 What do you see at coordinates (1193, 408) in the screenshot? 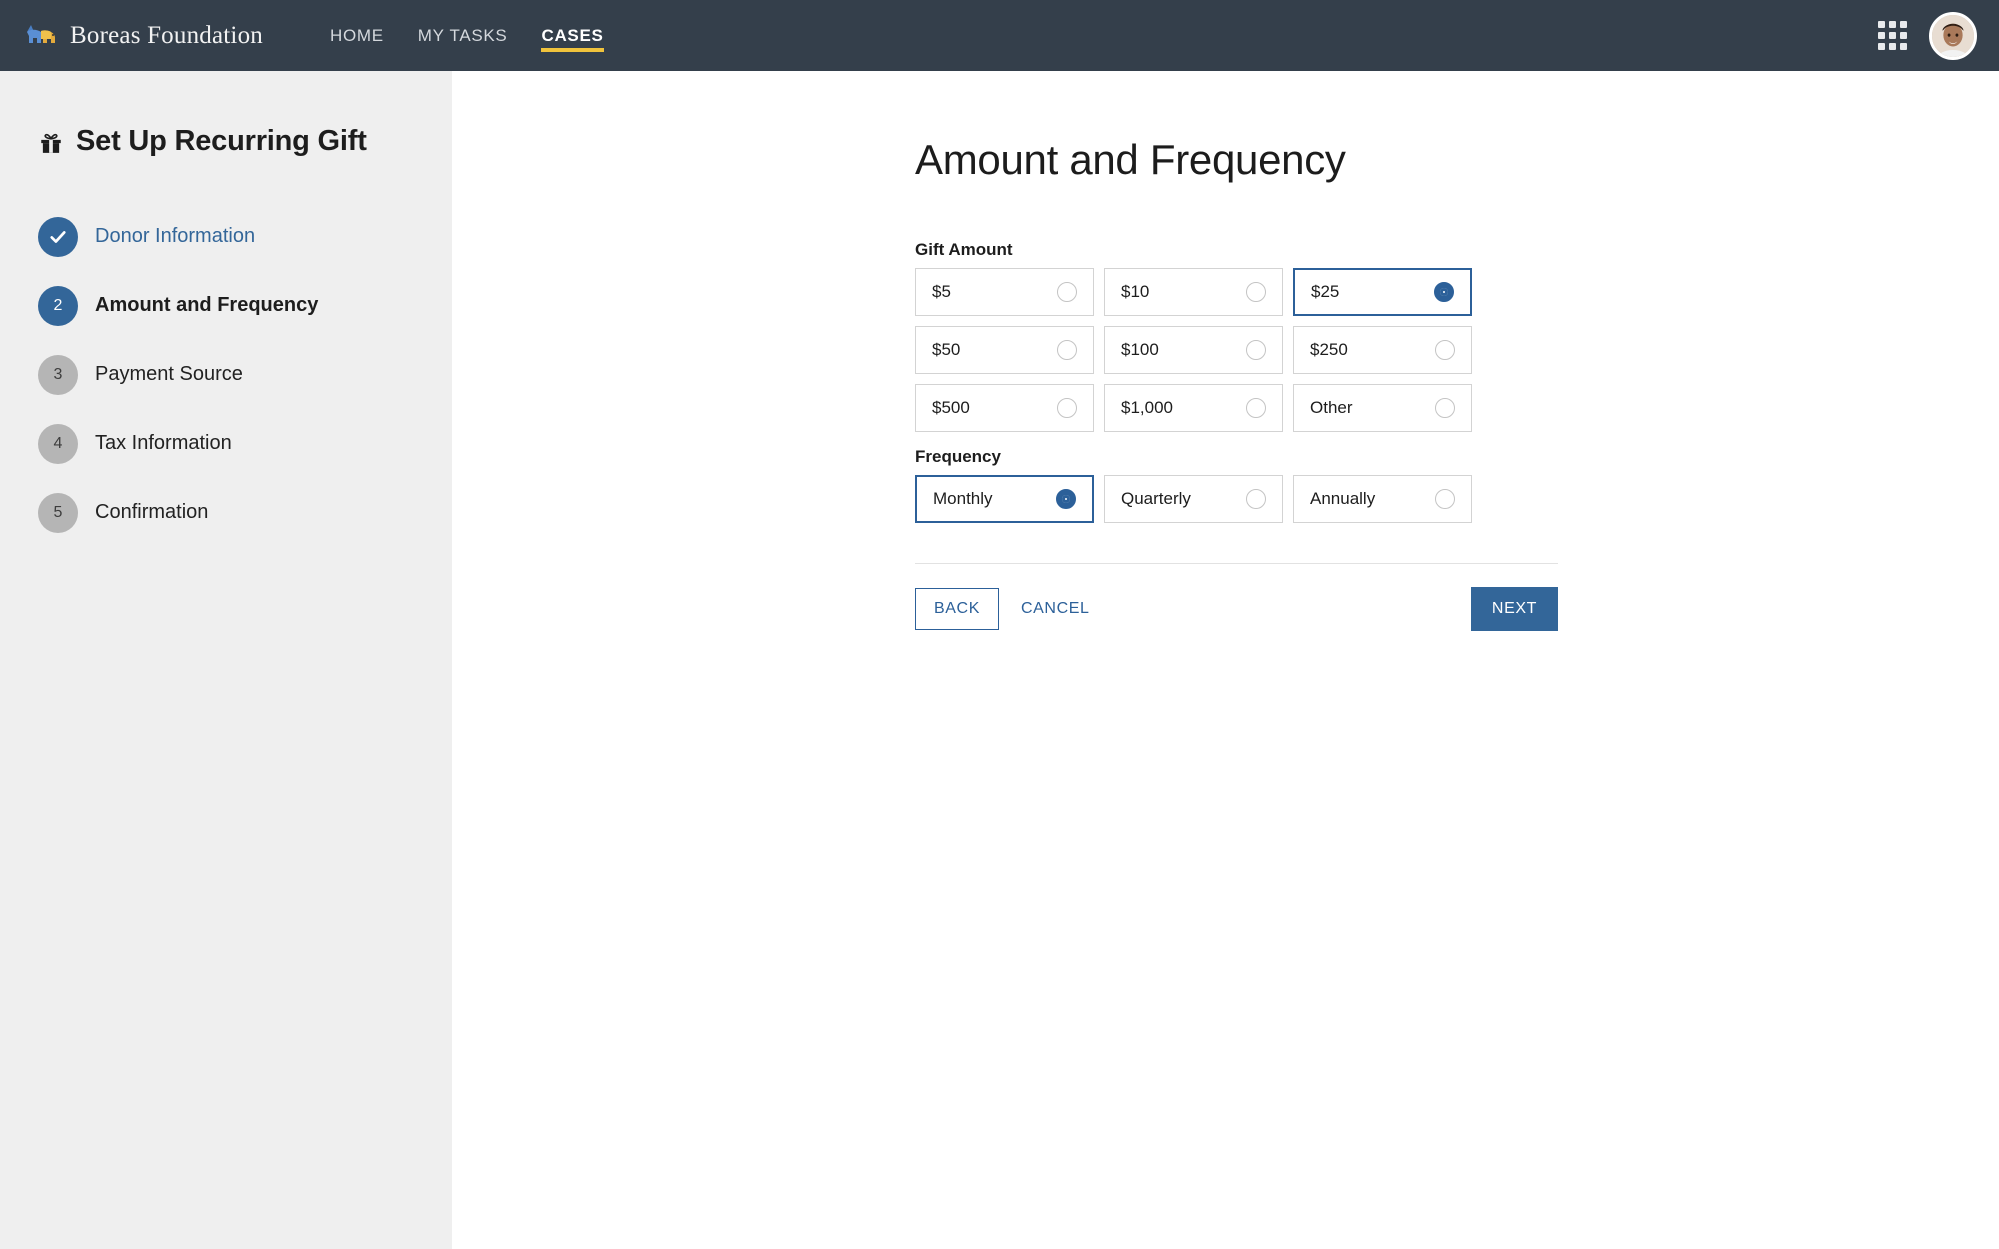
I see `gift-amount-option-1000: $1,000` at bounding box center [1193, 408].